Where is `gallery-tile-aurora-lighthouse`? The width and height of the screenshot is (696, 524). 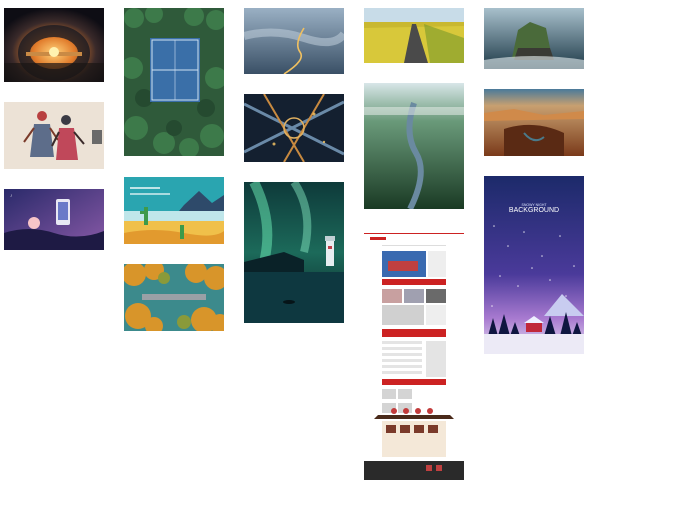 gallery-tile-aurora-lighthouse is located at coordinates (294, 252).